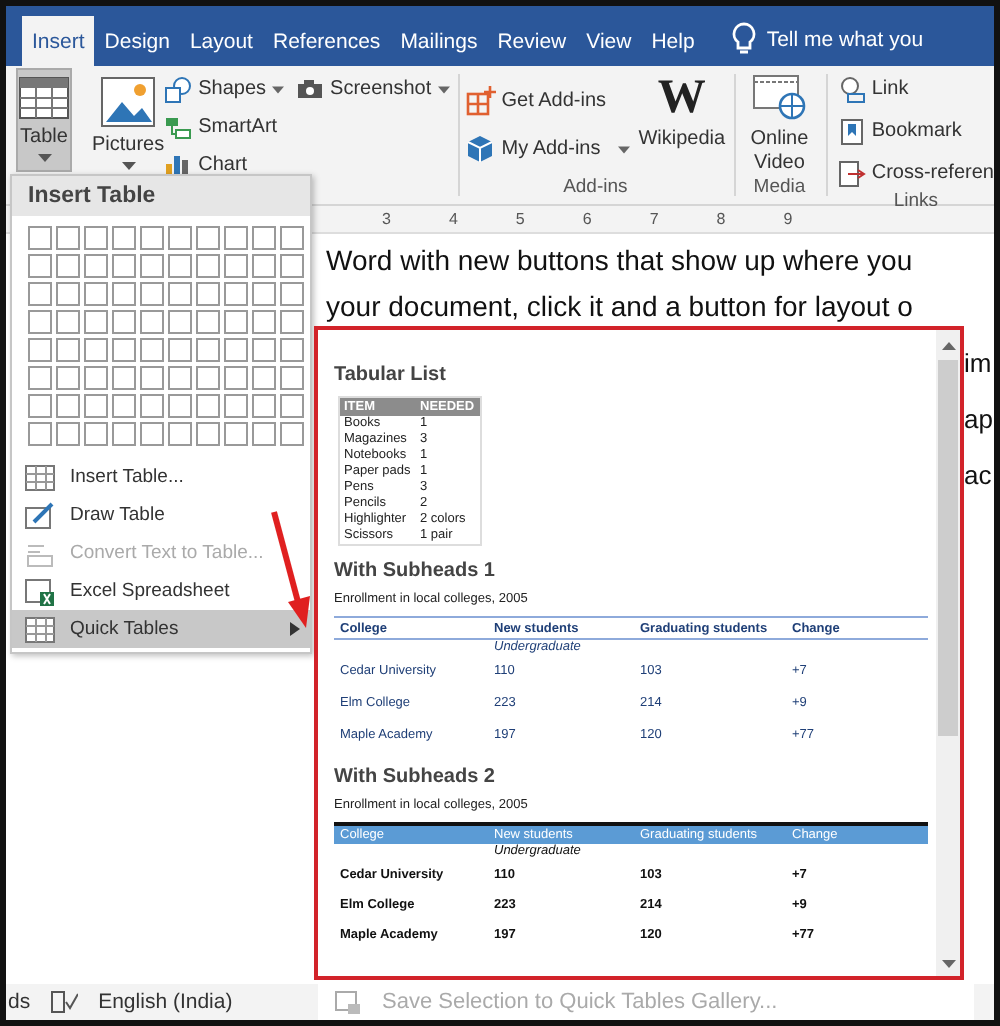 The width and height of the screenshot is (1000, 1026). I want to click on scroll-down-icon, so click(948, 964).